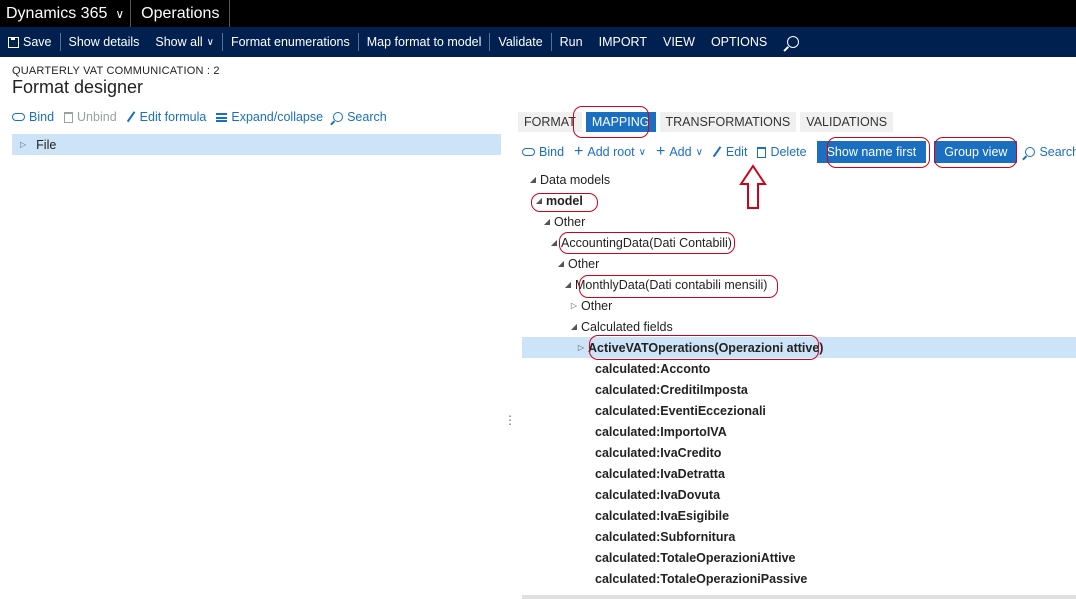  What do you see at coordinates (799, 557) in the screenshot?
I see `tree-node-field: calculated:TotaleOperazioniAttive` at bounding box center [799, 557].